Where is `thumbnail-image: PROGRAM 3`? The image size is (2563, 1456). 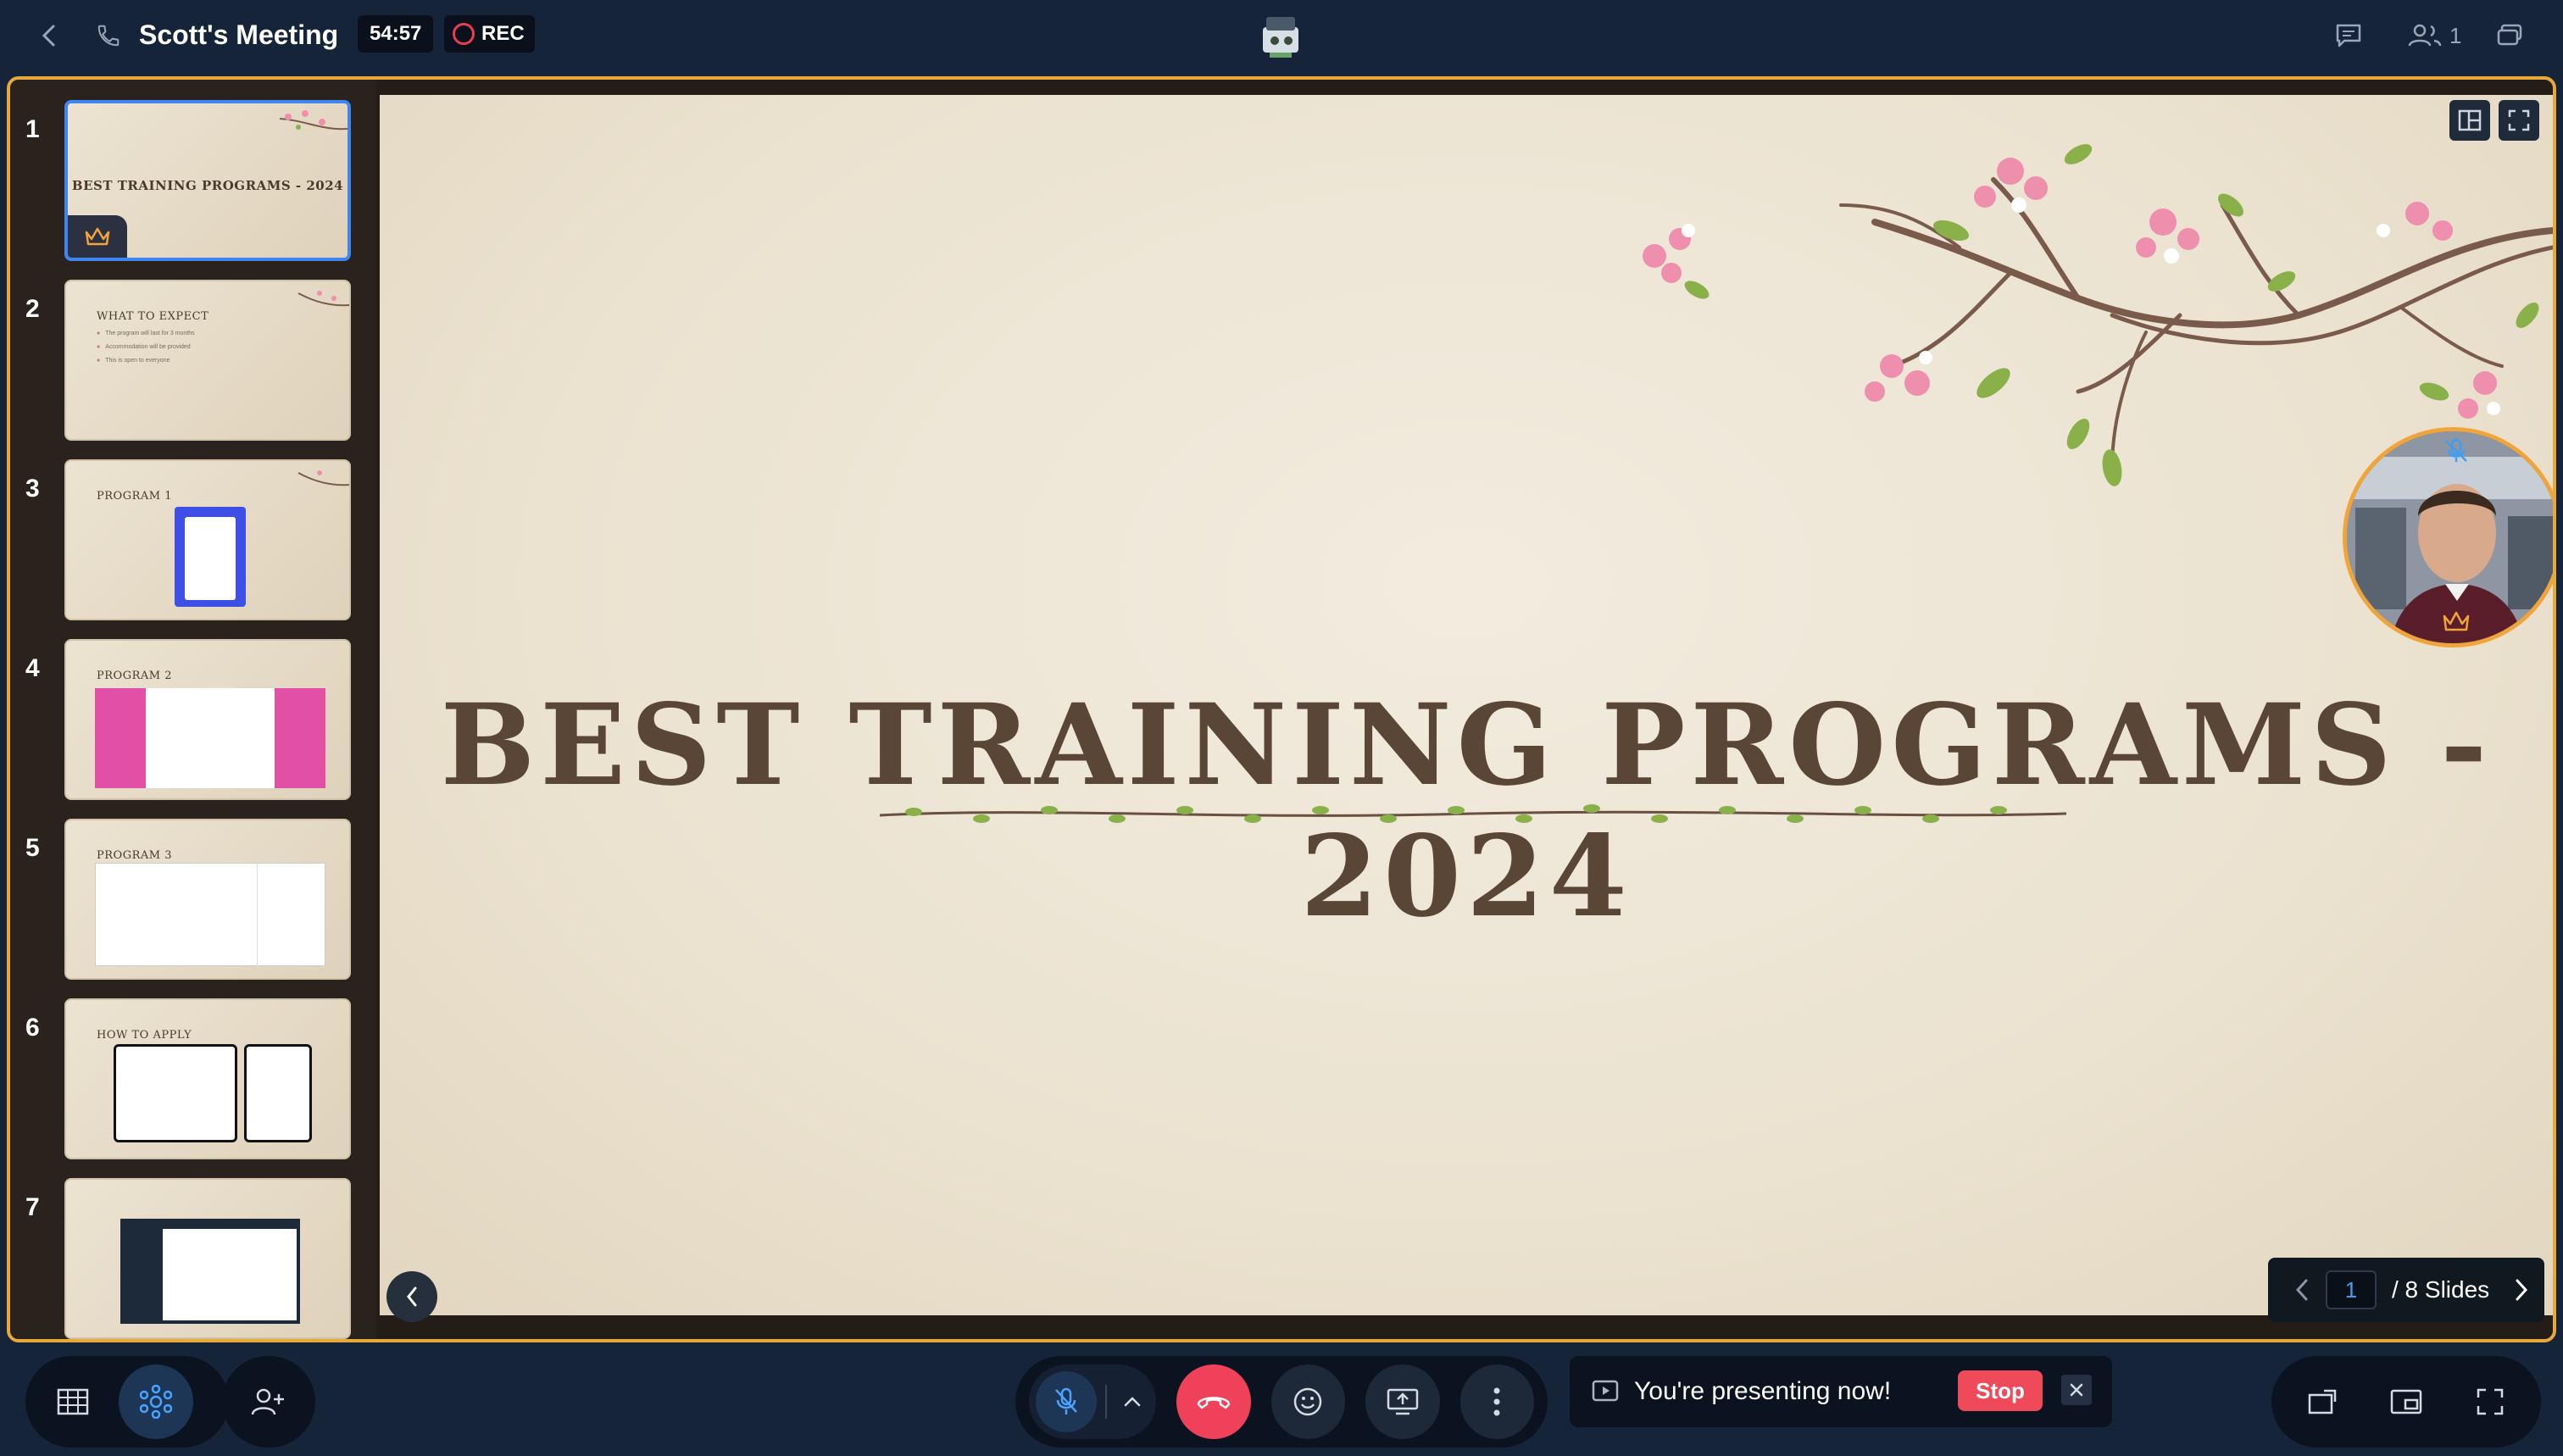 thumbnail-image: PROGRAM 3 is located at coordinates (207, 899).